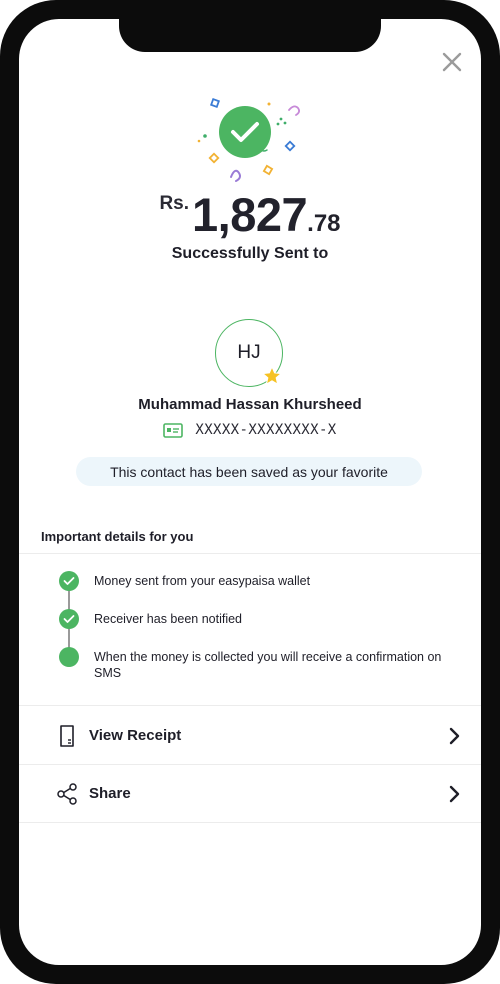 The image size is (500, 984). What do you see at coordinates (135, 735) in the screenshot?
I see `view-receipt-label: View Receipt` at bounding box center [135, 735].